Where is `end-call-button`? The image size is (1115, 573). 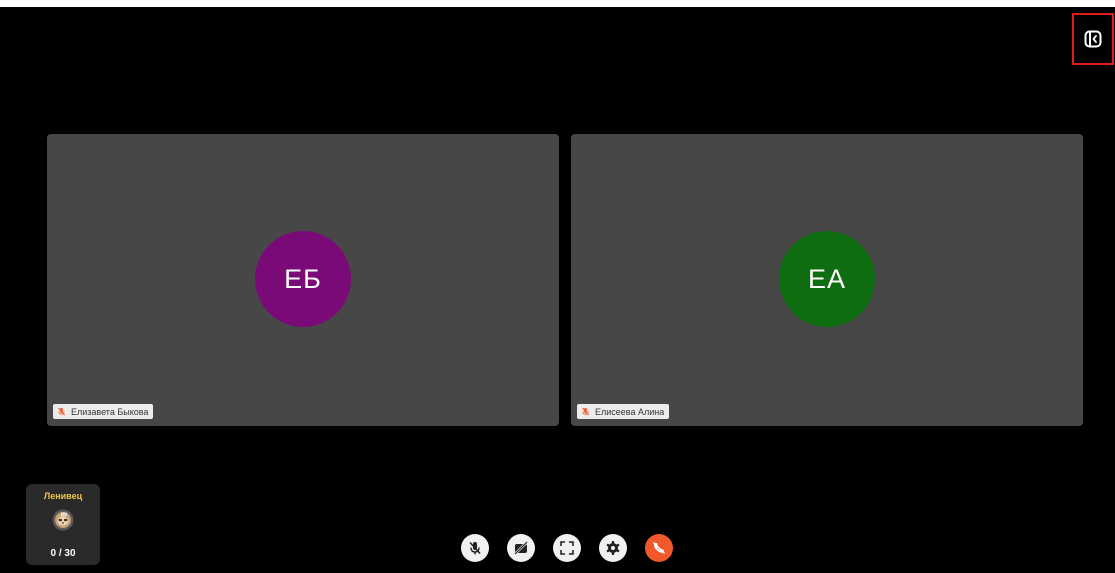
end-call-button is located at coordinates (659, 548).